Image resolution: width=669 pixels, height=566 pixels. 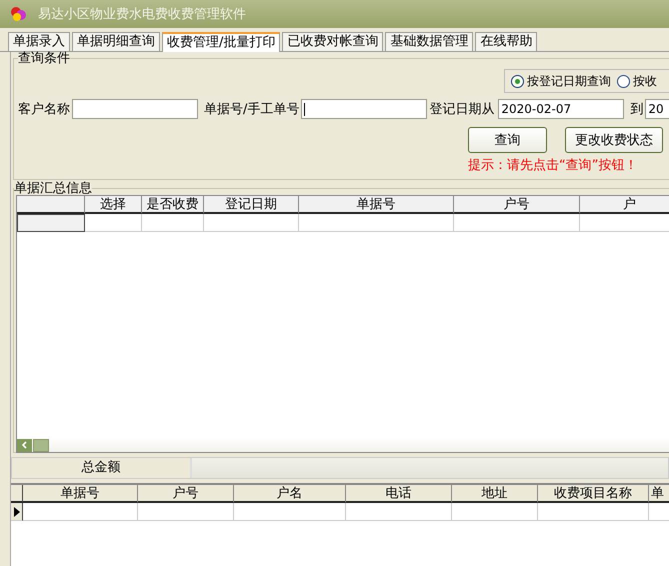 What do you see at coordinates (221, 42) in the screenshot?
I see `tab: 收费管理/批量打印` at bounding box center [221, 42].